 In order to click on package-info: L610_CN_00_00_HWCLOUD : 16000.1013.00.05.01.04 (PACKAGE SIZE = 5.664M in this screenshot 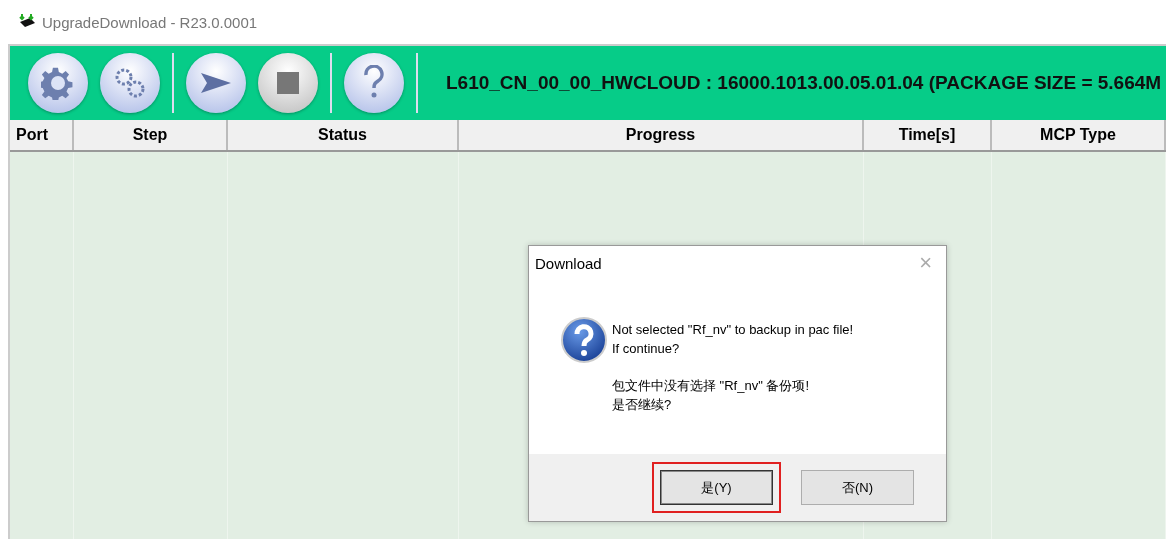, I will do `click(804, 83)`.